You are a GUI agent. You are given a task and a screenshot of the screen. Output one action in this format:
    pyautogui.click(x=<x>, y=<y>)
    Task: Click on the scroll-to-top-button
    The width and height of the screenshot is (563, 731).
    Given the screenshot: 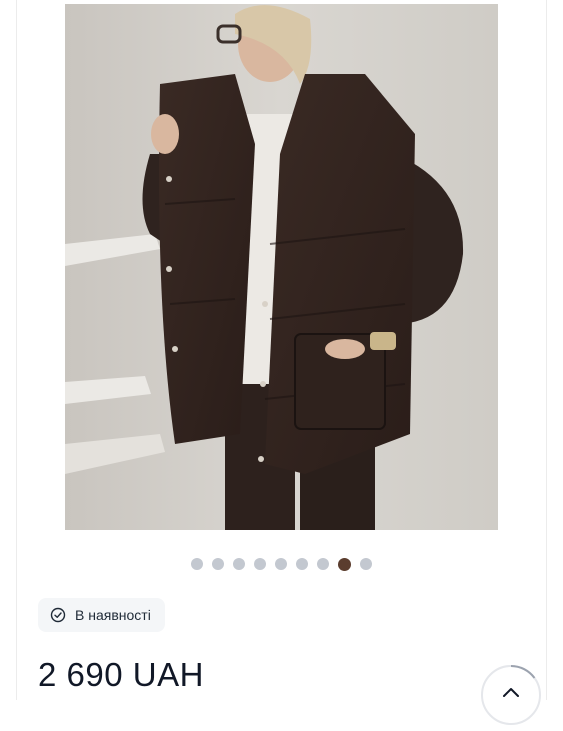 What is the action you would take?
    pyautogui.click(x=511, y=695)
    